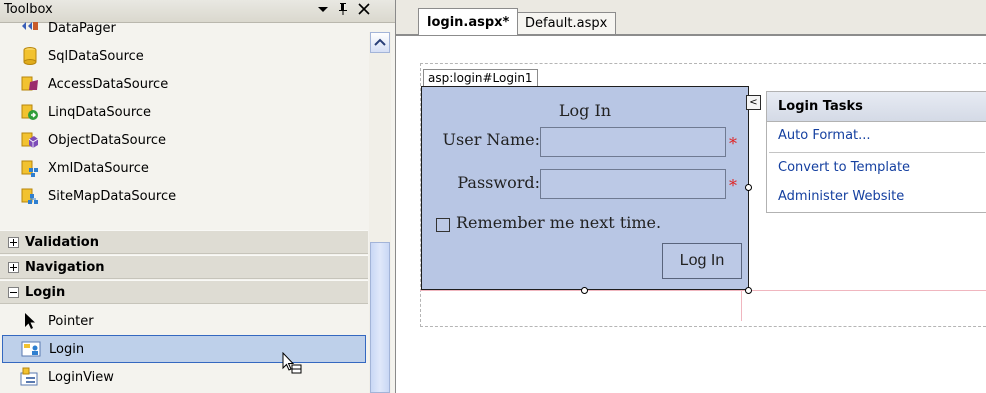  I want to click on linqdatasource-icon, so click(29, 112).